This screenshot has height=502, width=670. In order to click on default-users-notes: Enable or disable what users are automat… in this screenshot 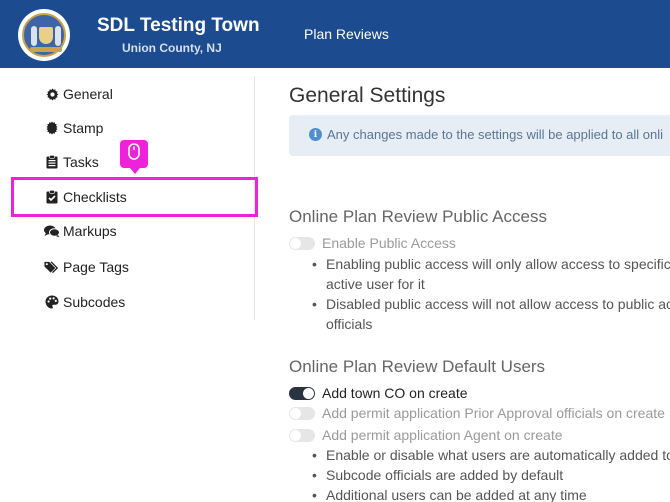, I will do `click(491, 473)`.